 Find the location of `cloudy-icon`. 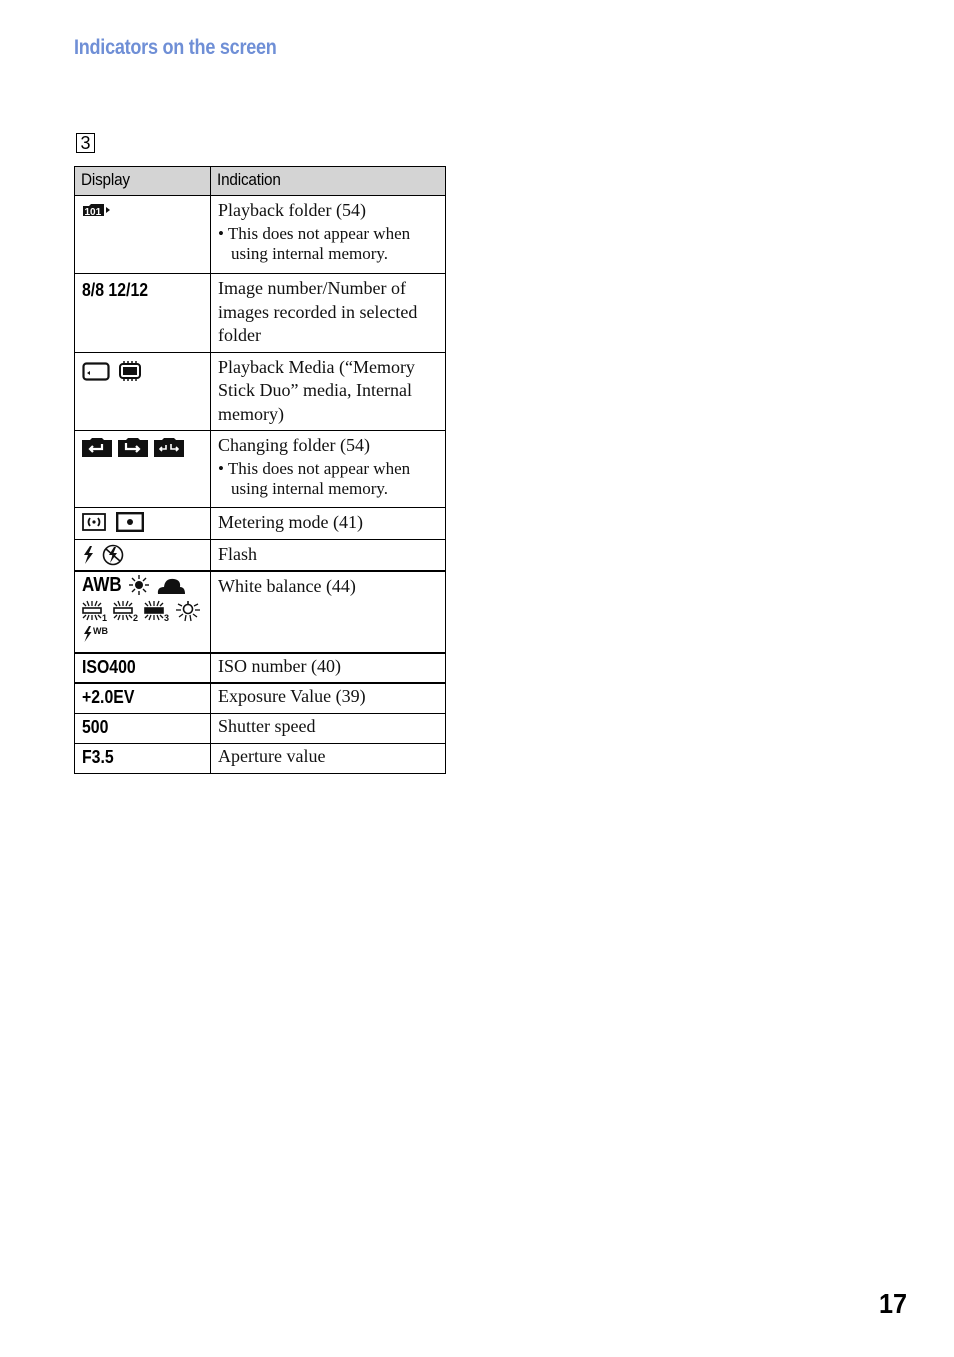

cloudy-icon is located at coordinates (171, 586).